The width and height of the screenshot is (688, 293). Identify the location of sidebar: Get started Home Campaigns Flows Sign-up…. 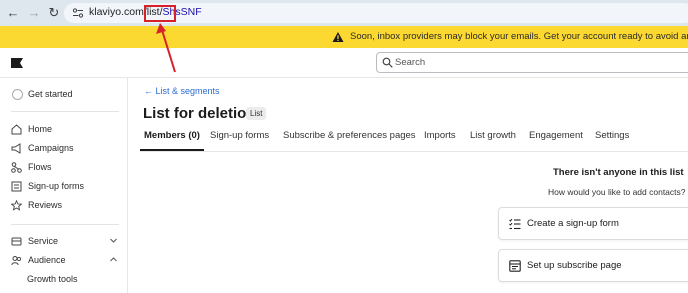
(64, 185).